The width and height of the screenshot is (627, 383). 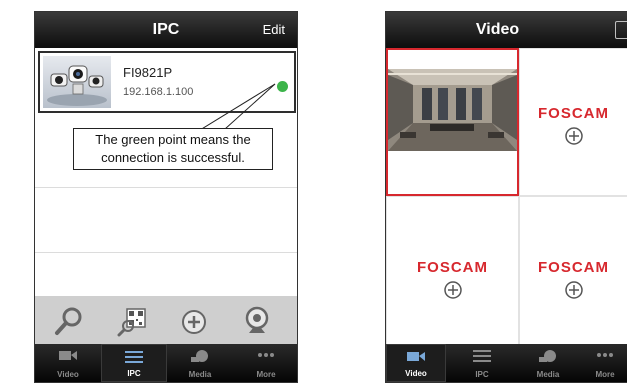 I want to click on device-row: FI9821P 192.168.1.100, so click(x=167, y=82).